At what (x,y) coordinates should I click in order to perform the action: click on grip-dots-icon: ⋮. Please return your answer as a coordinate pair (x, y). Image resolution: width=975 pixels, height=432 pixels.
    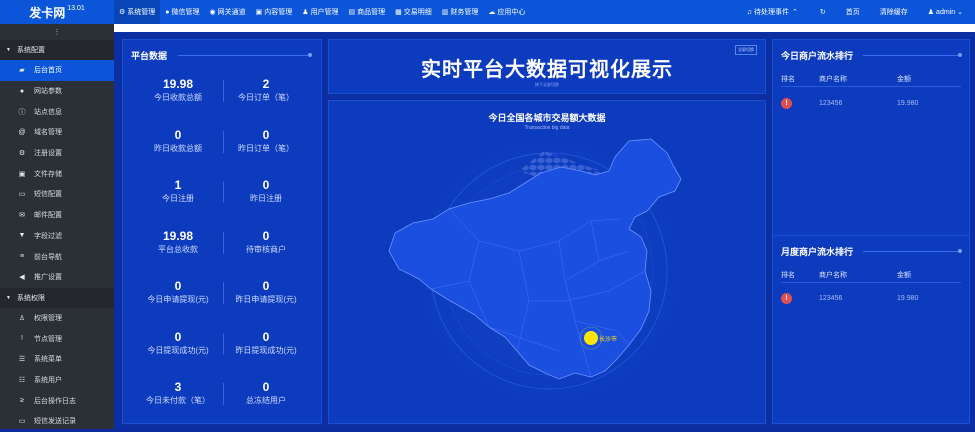
    Looking at the image, I should click on (57, 32).